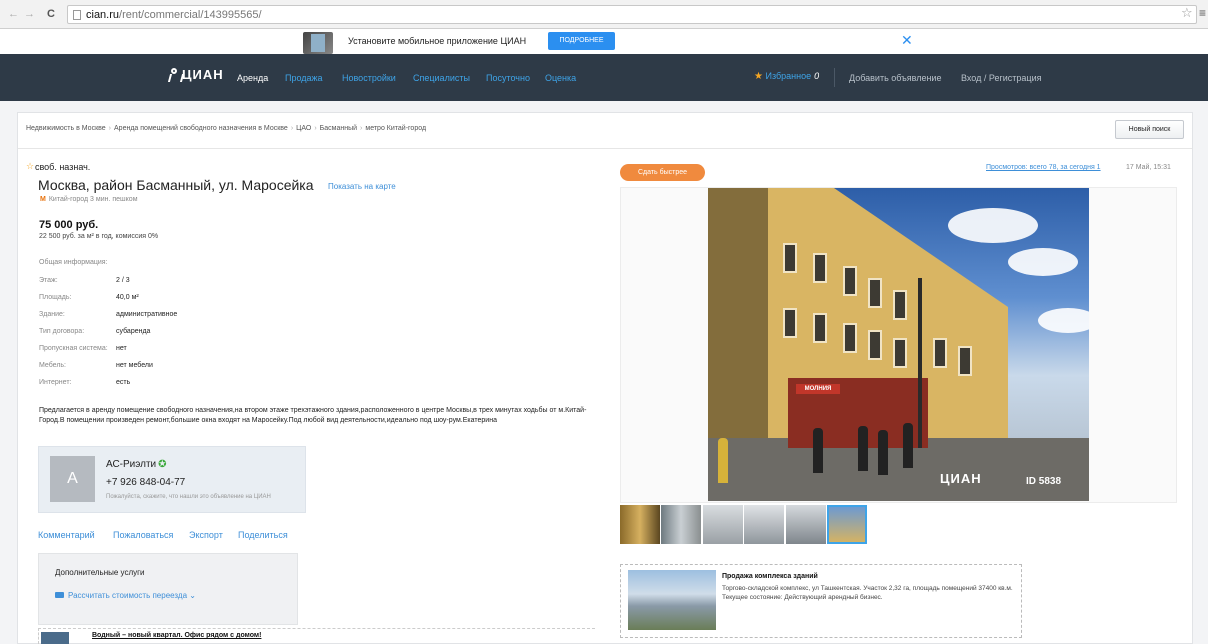  I want to click on listing-date: 17 Май, 15:31, so click(1148, 167).